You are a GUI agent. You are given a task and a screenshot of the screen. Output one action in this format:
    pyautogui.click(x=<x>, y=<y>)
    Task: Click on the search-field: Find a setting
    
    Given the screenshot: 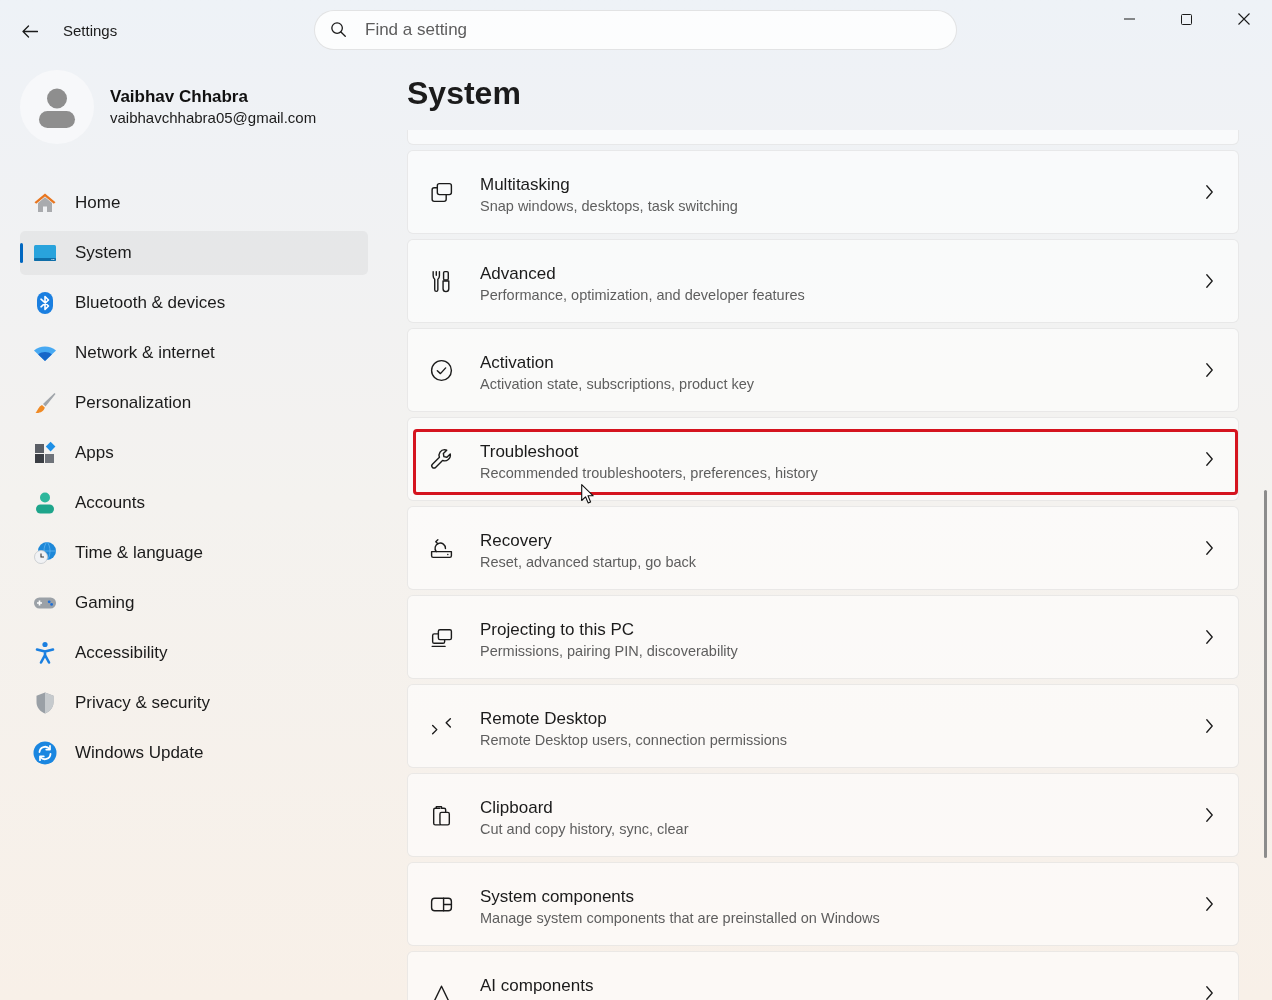 What is the action you would take?
    pyautogui.click(x=635, y=30)
    